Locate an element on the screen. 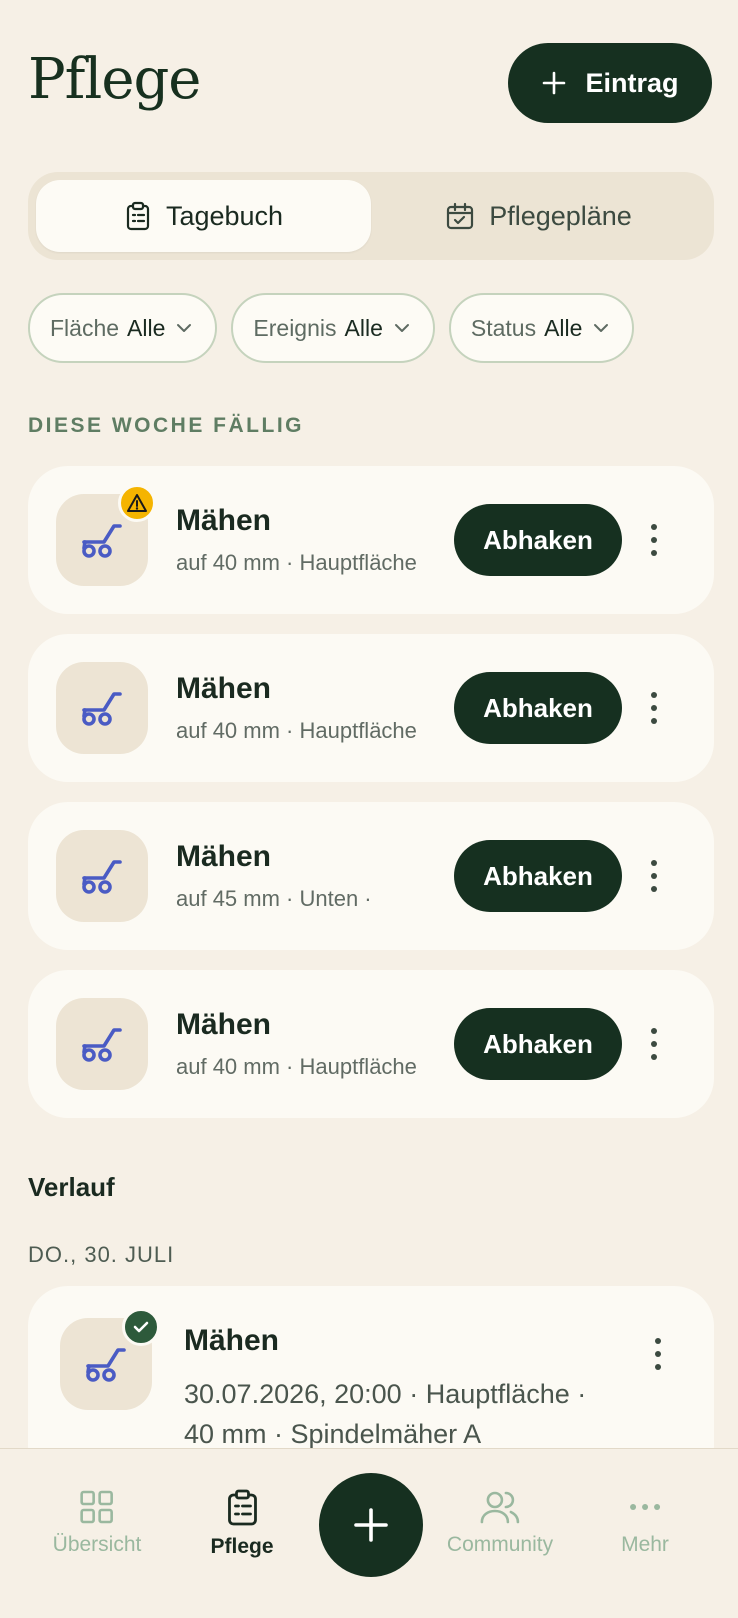 The height and width of the screenshot is (1618, 738). filter-bar: Fläche Alle Ereignis Alle Status Alle is located at coordinates (331, 328).